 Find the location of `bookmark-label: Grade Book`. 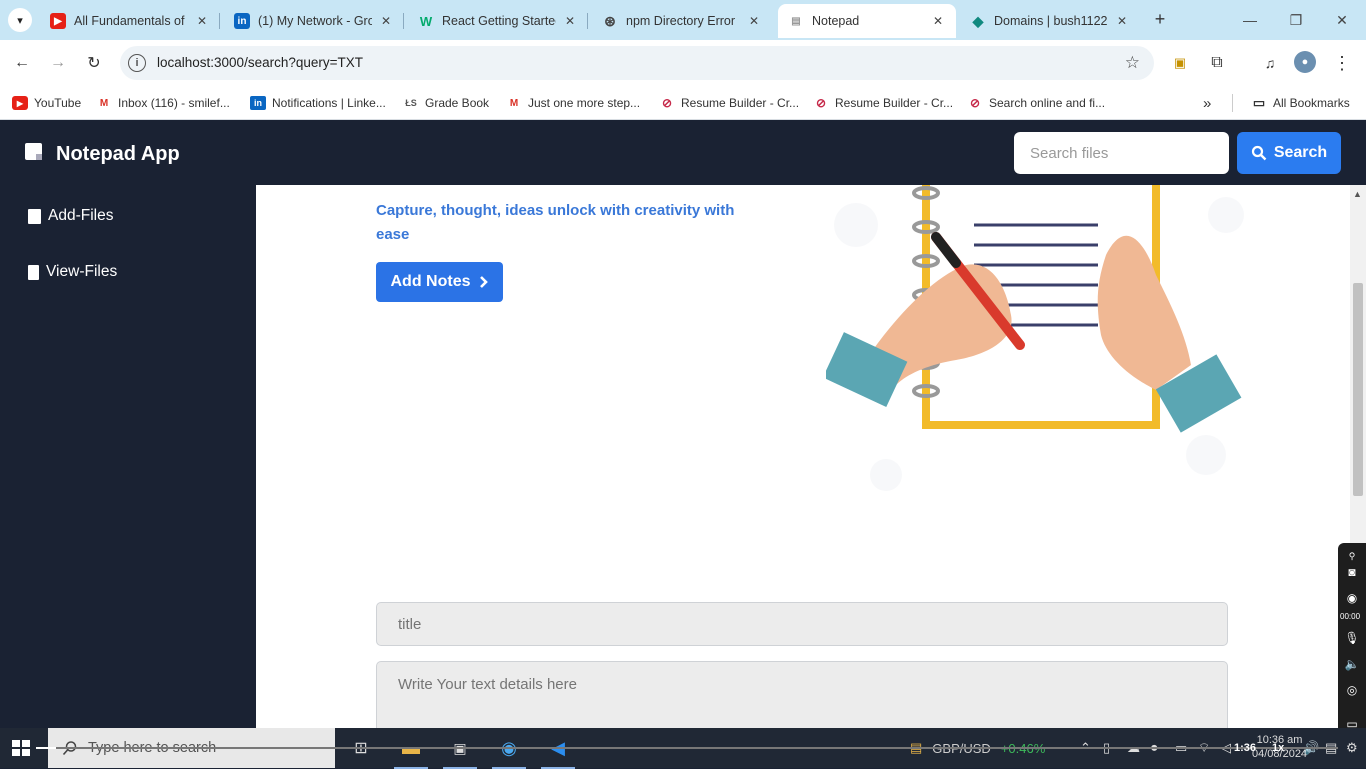

bookmark-label: Grade Book is located at coordinates (457, 103).